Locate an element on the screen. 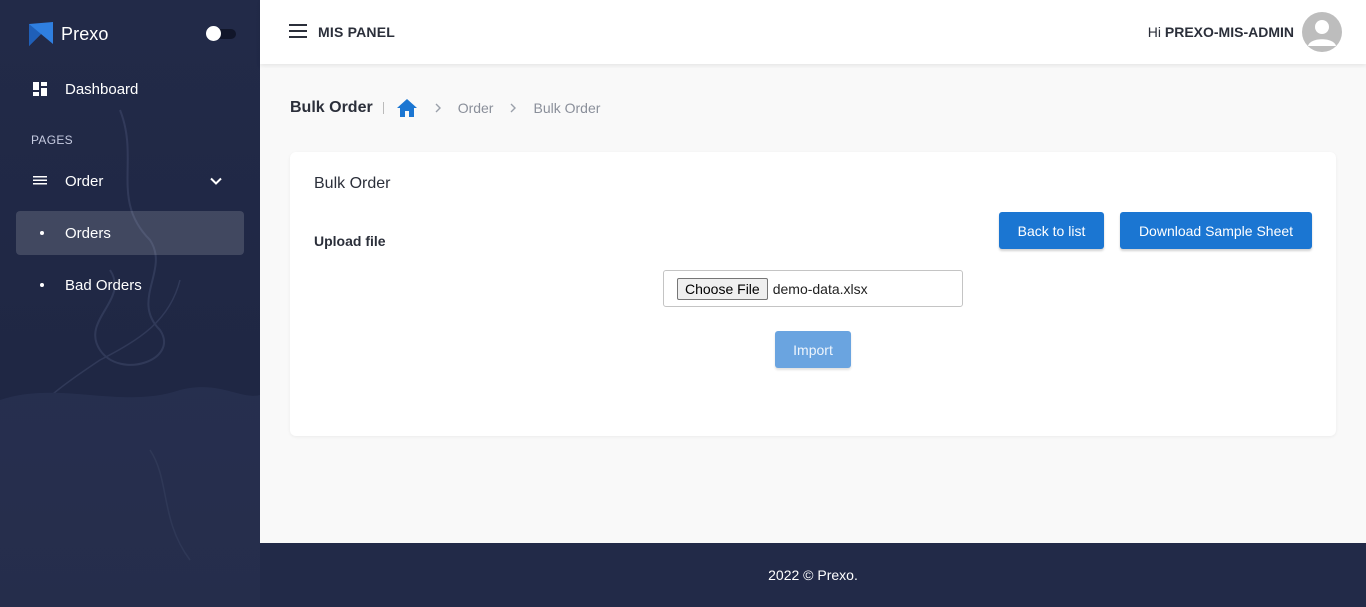 Image resolution: width=1366 pixels, height=607 pixels. selected-file-name: demo-data.xlsx is located at coordinates (820, 288).